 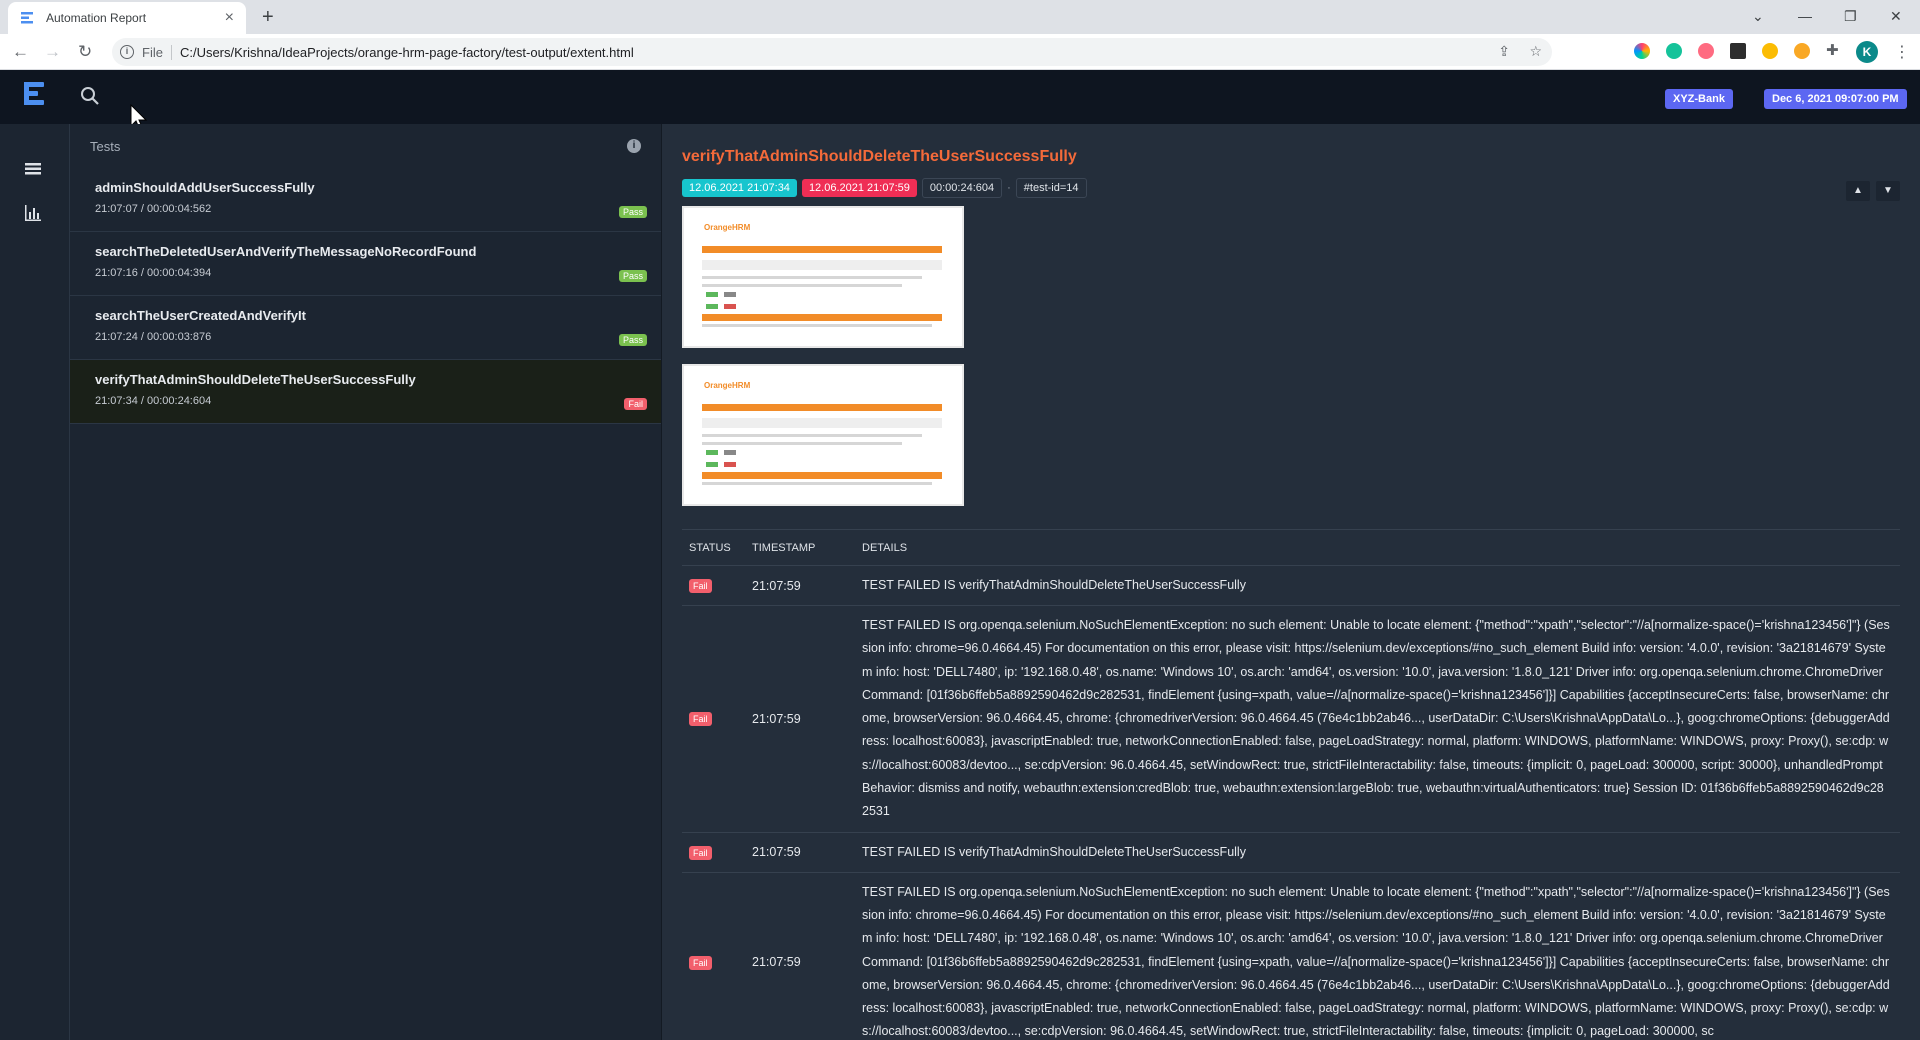 What do you see at coordinates (35, 97) in the screenshot?
I see `logo-icon` at bounding box center [35, 97].